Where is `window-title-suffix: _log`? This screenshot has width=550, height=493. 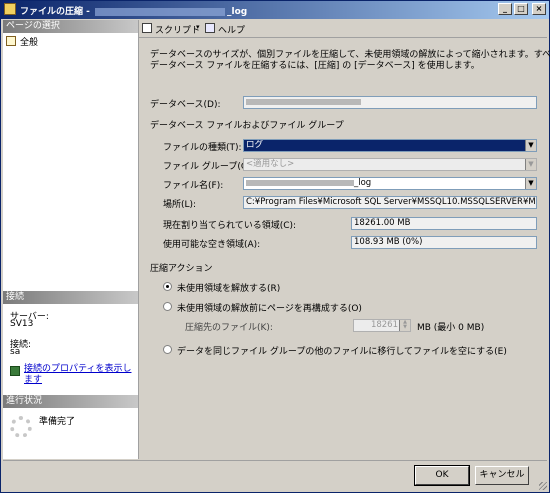
window-title-suffix: _log is located at coordinates (237, 12).